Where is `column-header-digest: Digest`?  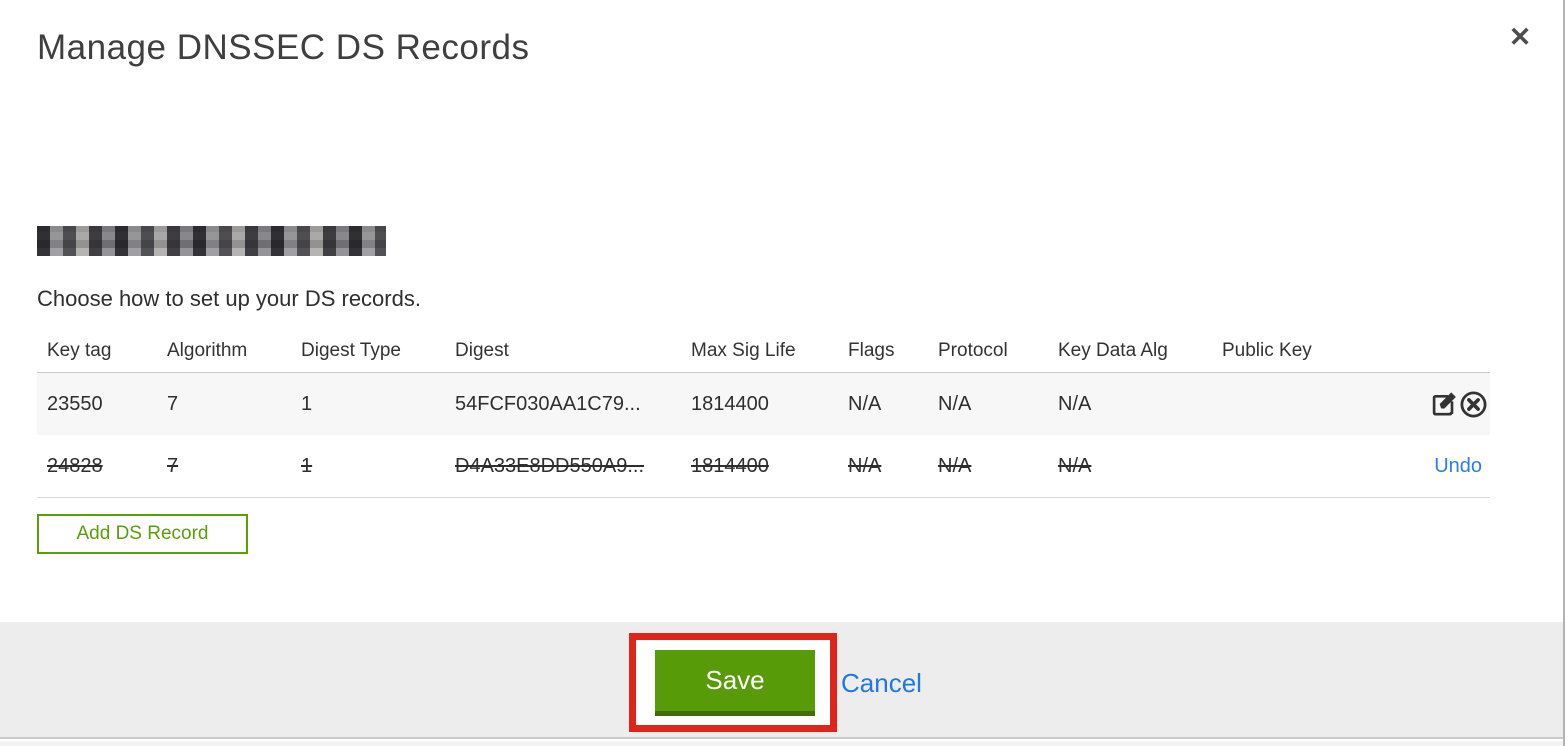
column-header-digest: Digest is located at coordinates (482, 350).